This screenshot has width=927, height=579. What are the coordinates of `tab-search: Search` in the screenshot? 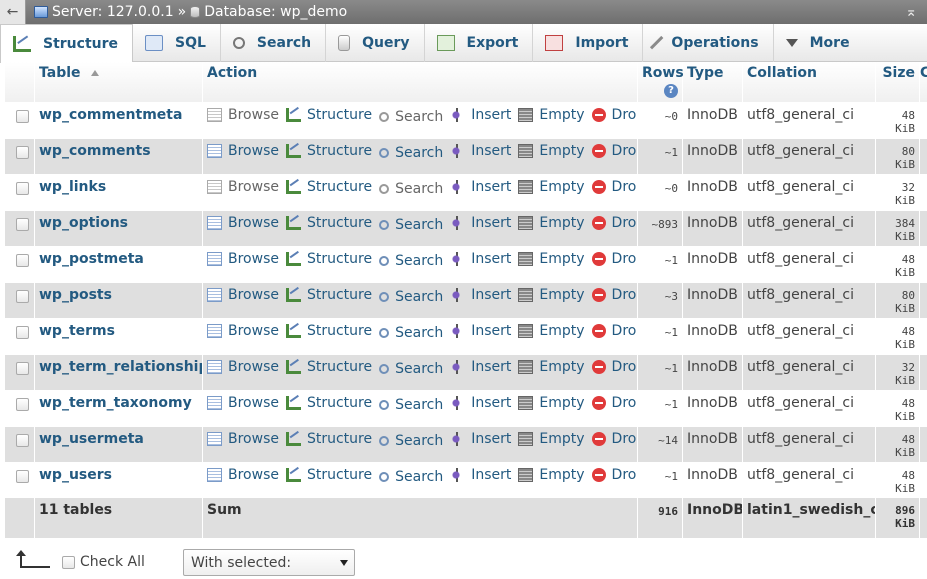 It's located at (274, 43).